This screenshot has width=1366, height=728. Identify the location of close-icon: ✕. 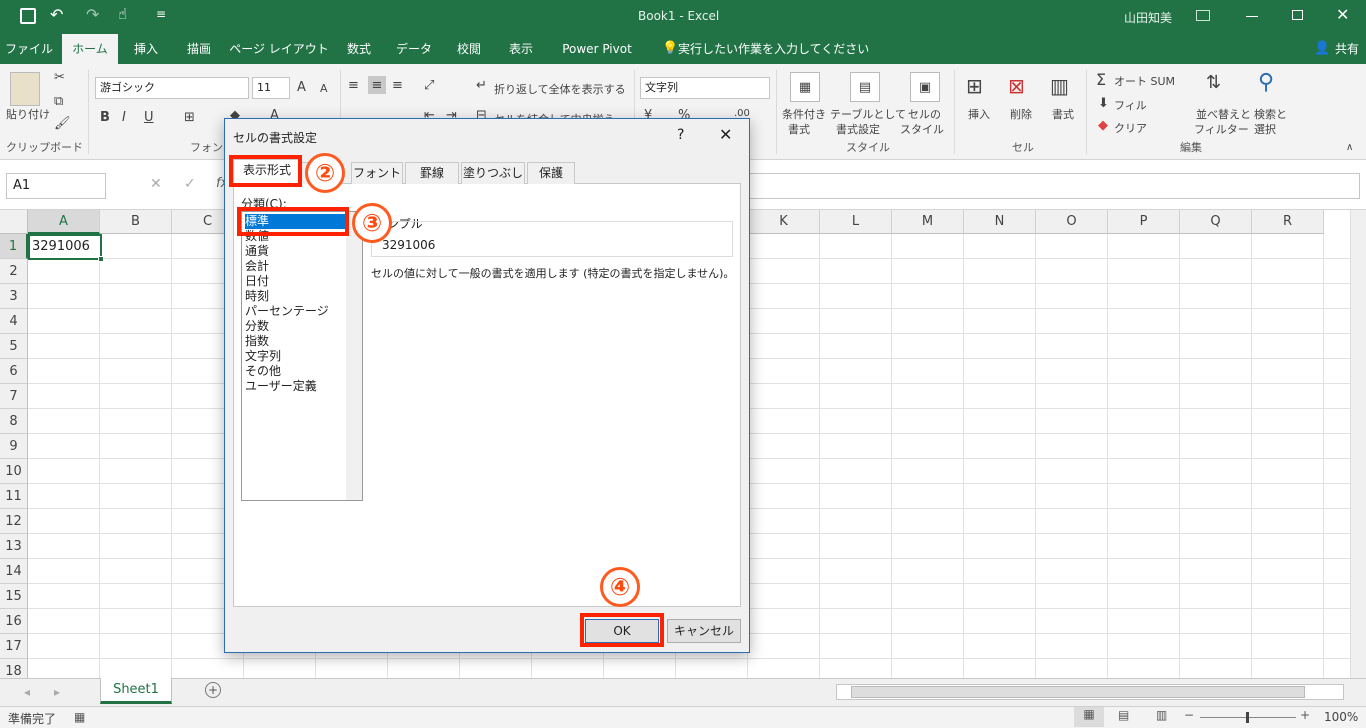
(1342, 14).